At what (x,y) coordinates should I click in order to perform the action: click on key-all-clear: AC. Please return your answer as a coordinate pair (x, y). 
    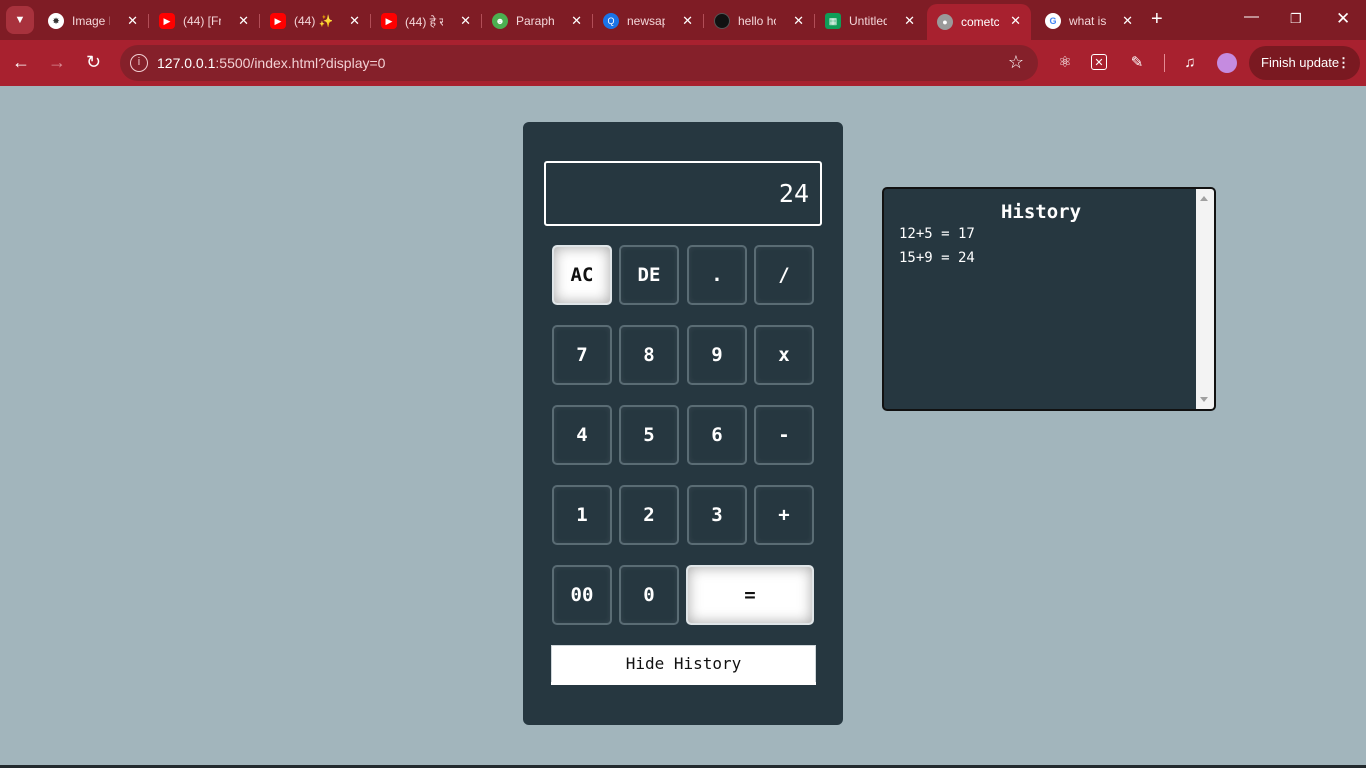
    Looking at the image, I should click on (582, 275).